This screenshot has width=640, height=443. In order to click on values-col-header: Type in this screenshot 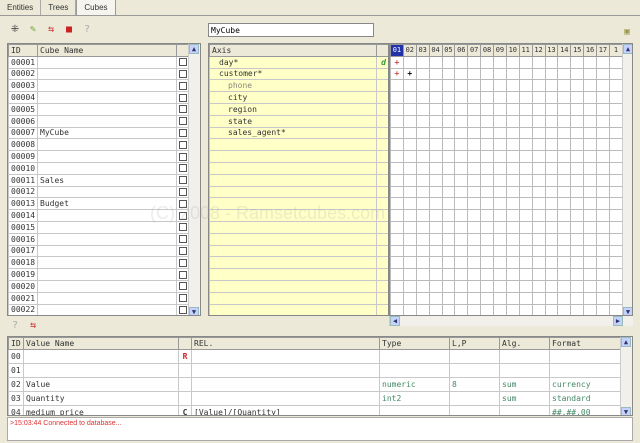, I will do `click(414, 343)`.